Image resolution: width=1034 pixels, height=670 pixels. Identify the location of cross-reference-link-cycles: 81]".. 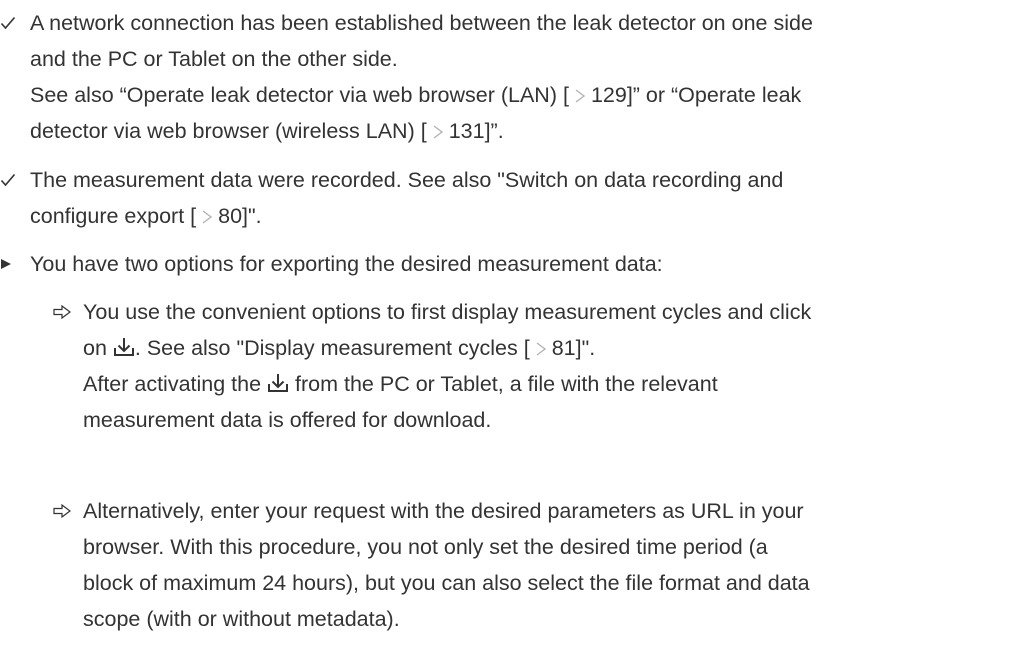
(574, 348).